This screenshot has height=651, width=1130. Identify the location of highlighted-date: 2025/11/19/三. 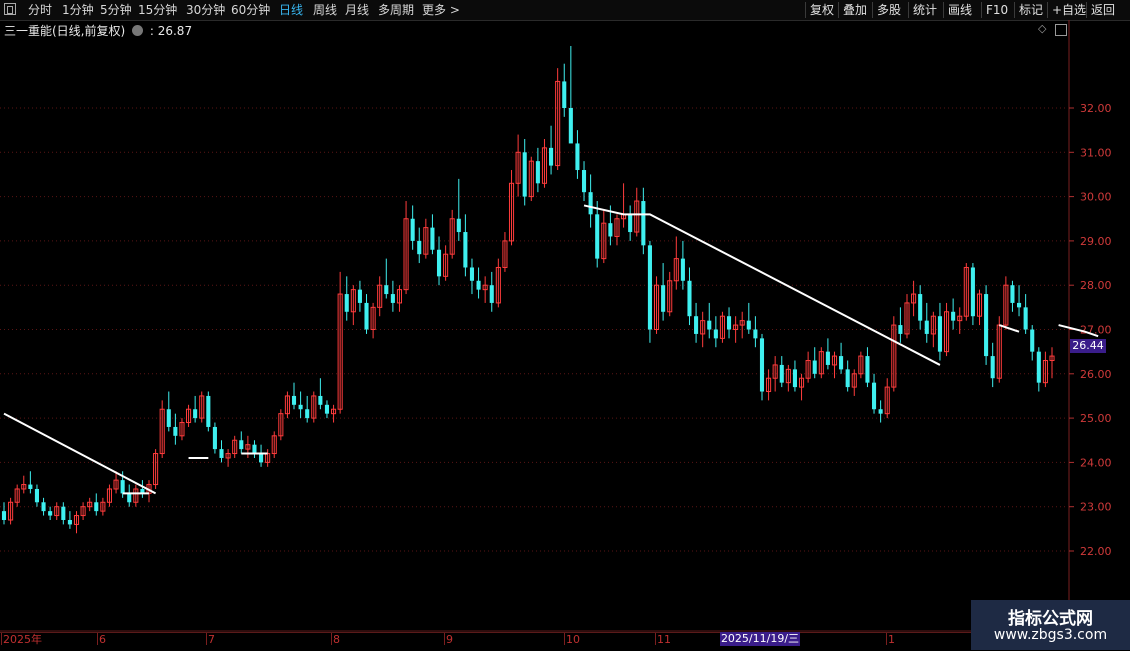
(760, 639).